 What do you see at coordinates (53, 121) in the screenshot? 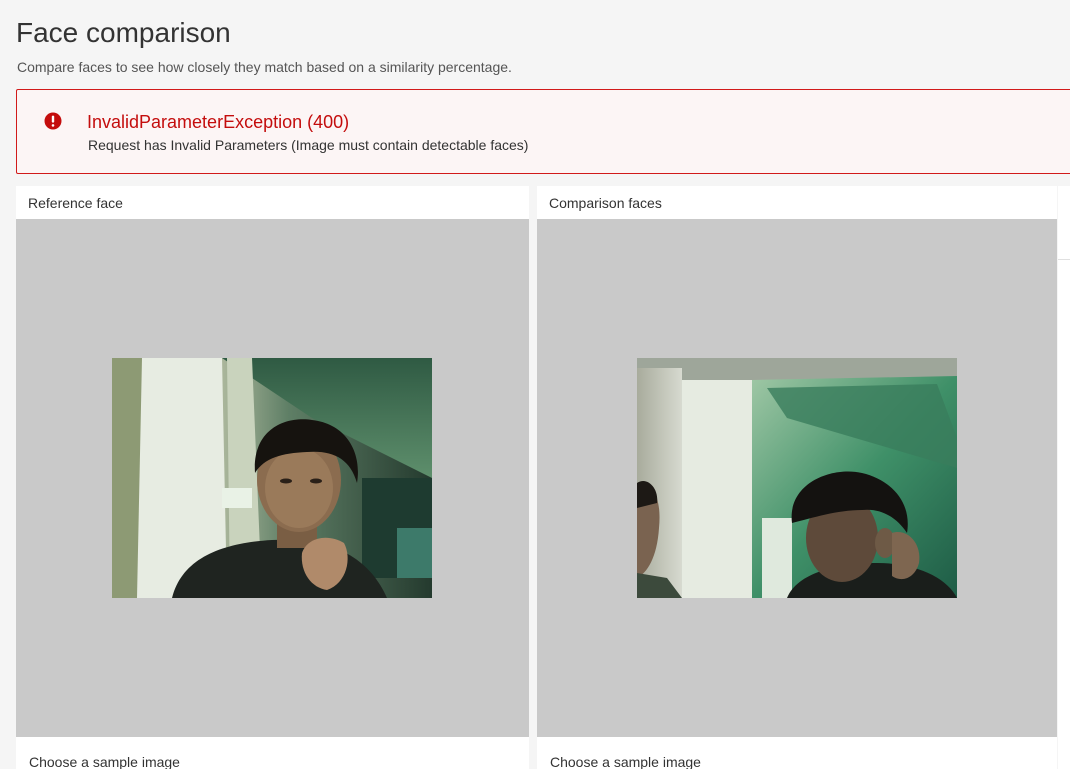
I see `error-circle-icon` at bounding box center [53, 121].